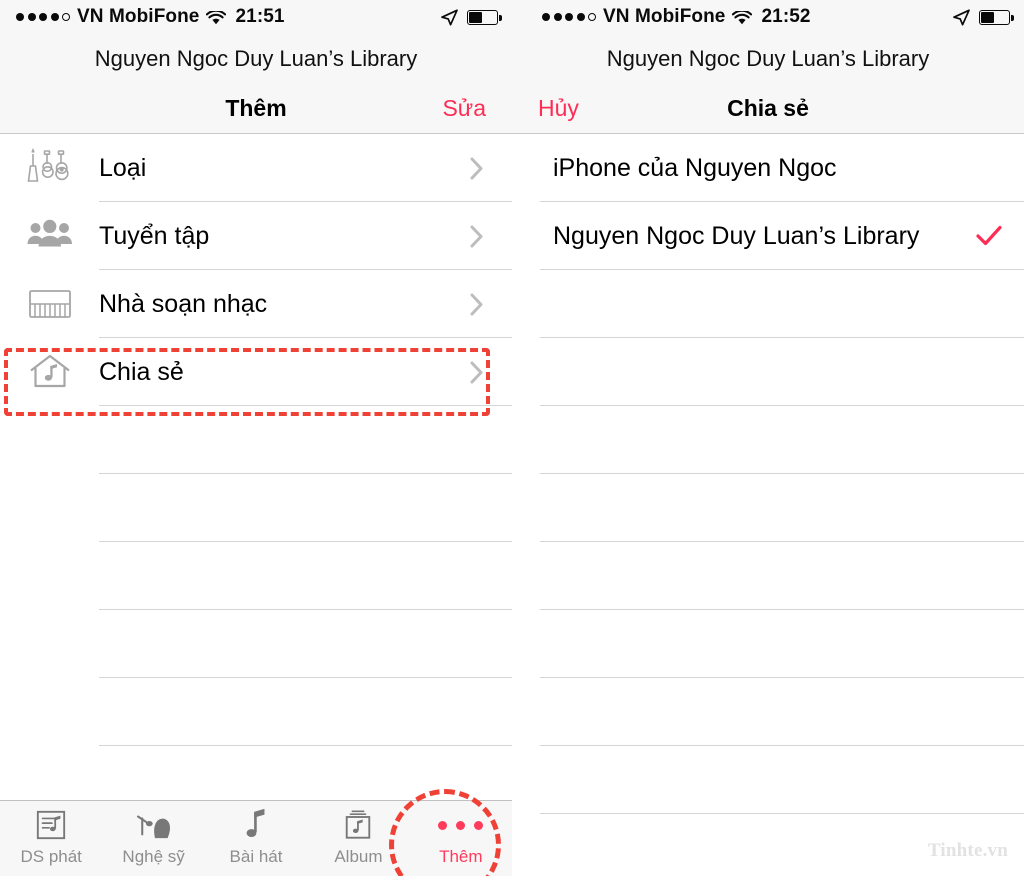 The width and height of the screenshot is (1024, 876). I want to click on tab-label: Thêm, so click(461, 856).